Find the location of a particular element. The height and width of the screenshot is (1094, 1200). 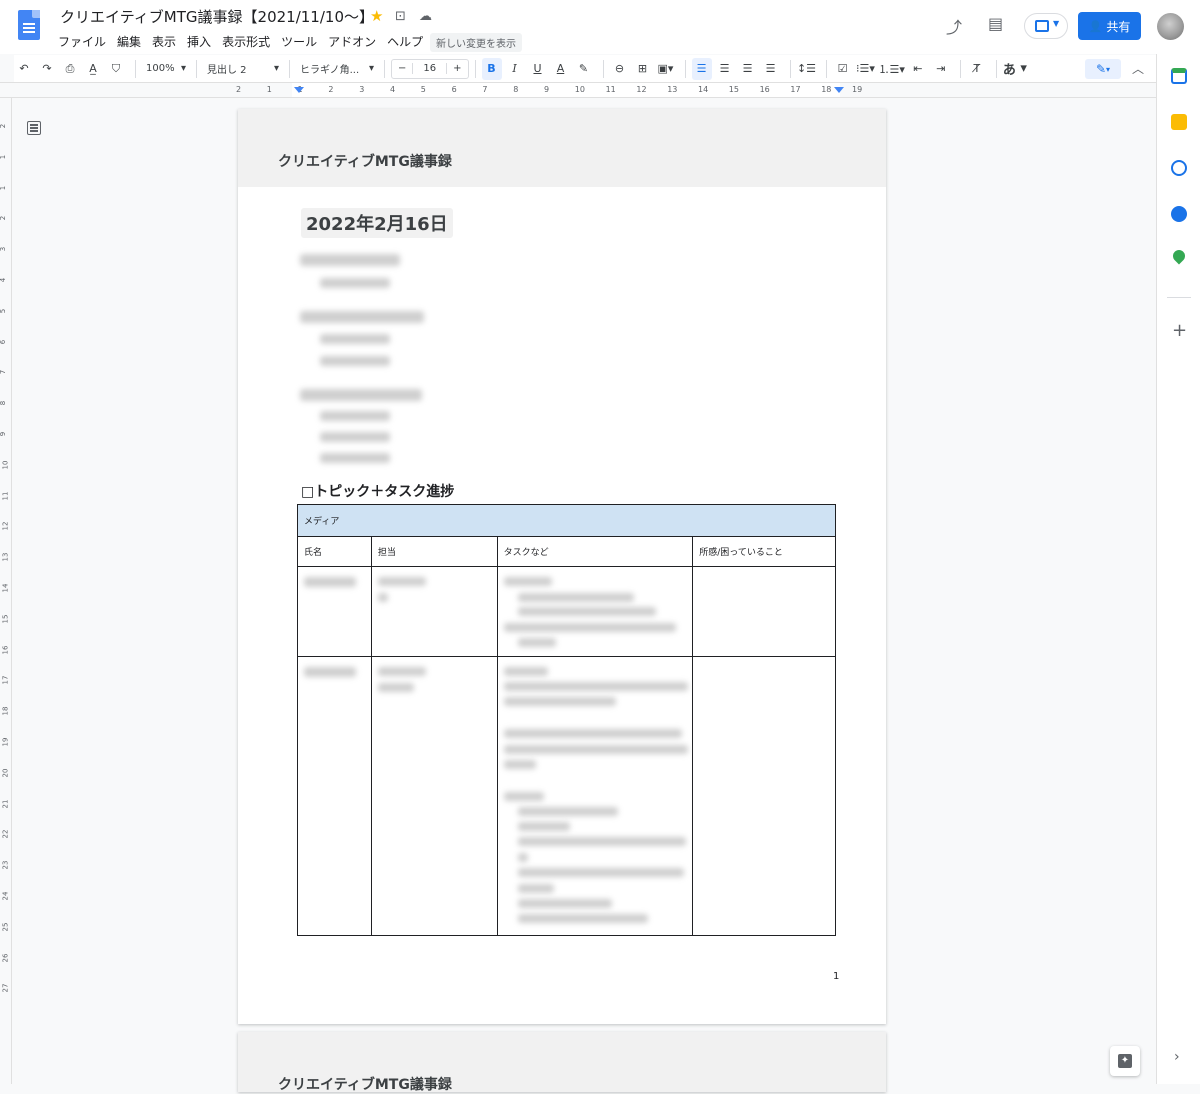

star-icon: ★ is located at coordinates (376, 16).